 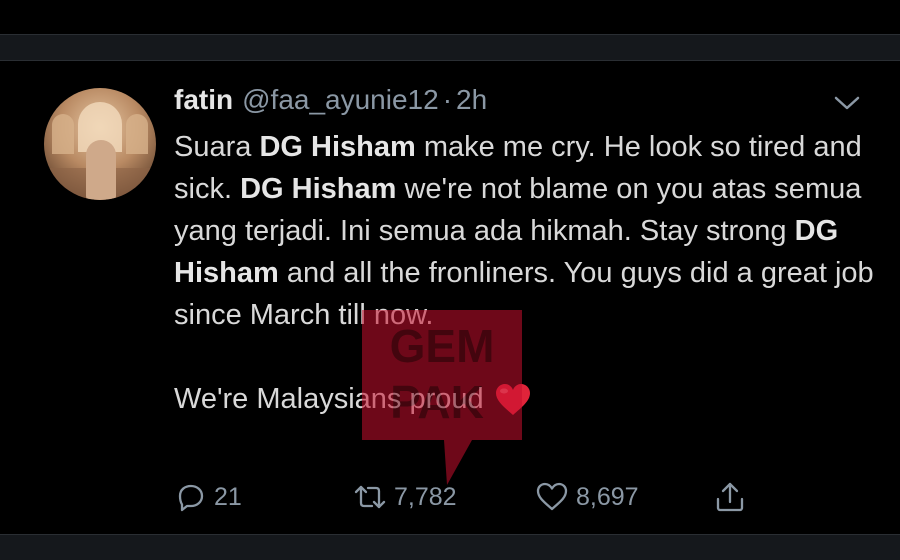 What do you see at coordinates (730, 497) in the screenshot?
I see `share-icon` at bounding box center [730, 497].